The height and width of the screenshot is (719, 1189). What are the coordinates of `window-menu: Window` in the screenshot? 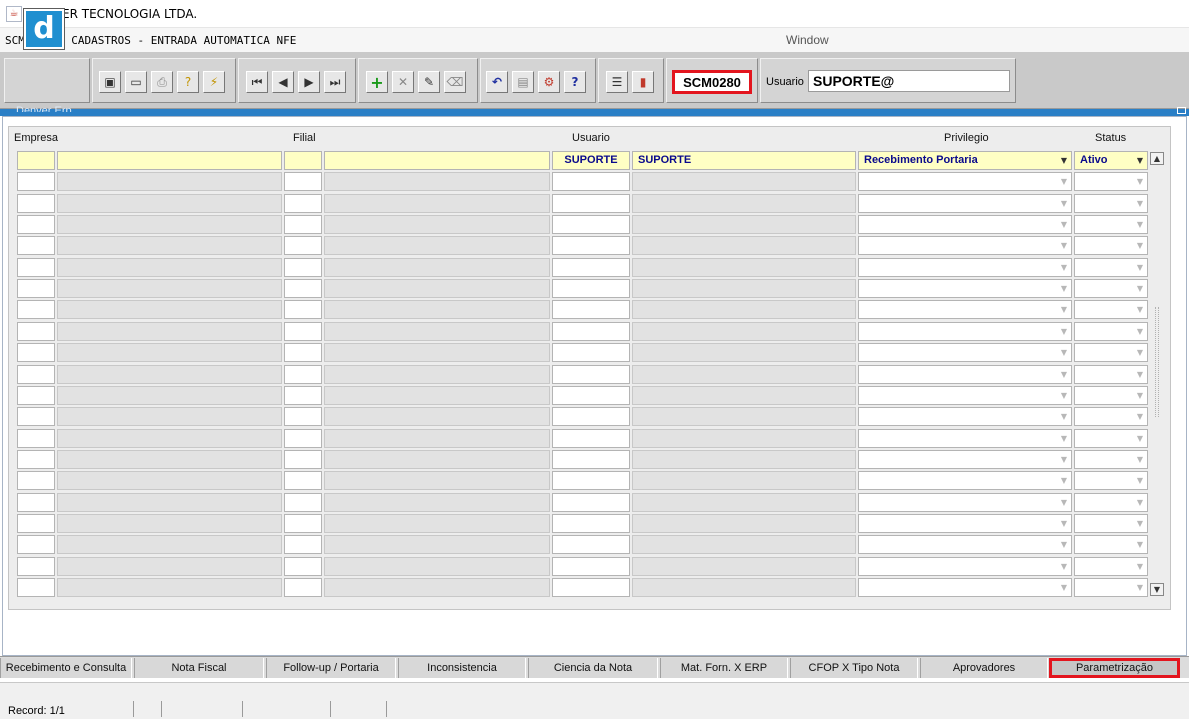 It's located at (807, 40).